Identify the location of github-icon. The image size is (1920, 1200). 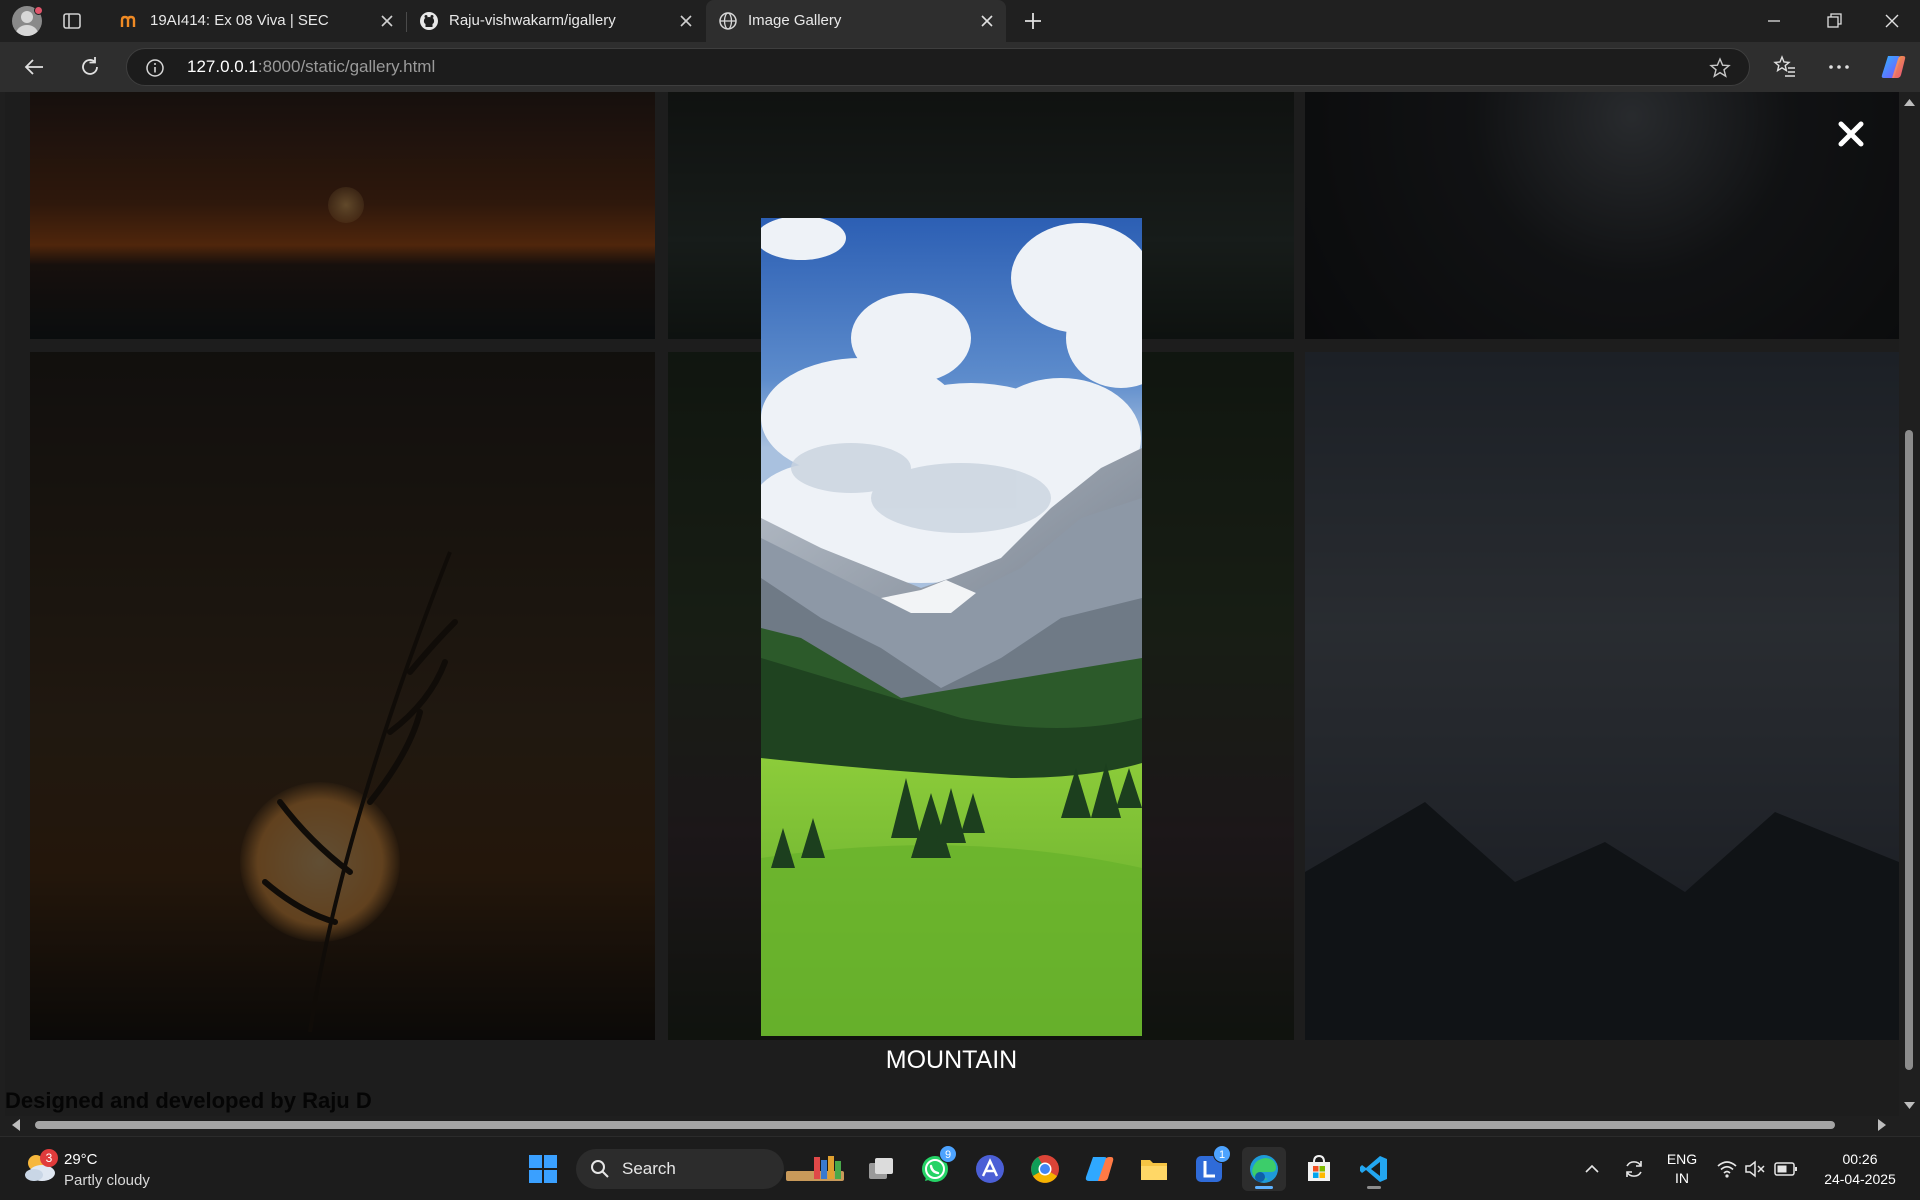
(429, 21).